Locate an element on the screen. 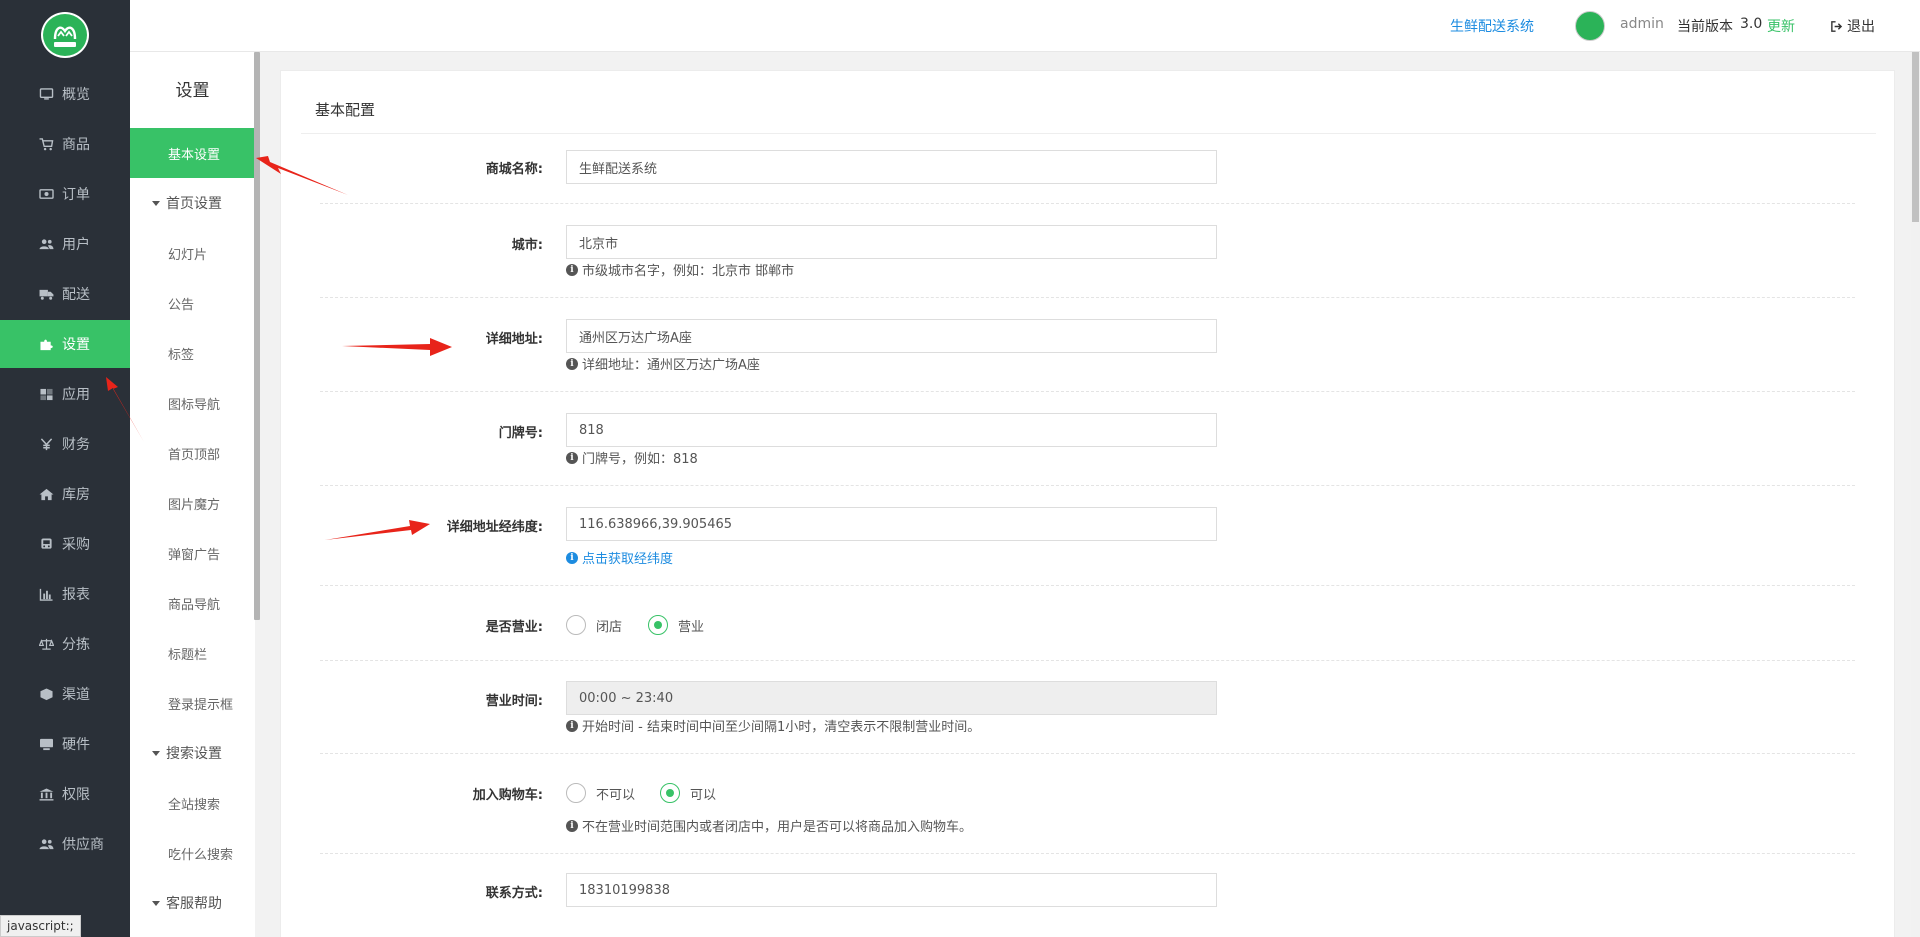 The width and height of the screenshot is (1920, 937). subnav-group-search: 搜索设置 is located at coordinates (192, 753).